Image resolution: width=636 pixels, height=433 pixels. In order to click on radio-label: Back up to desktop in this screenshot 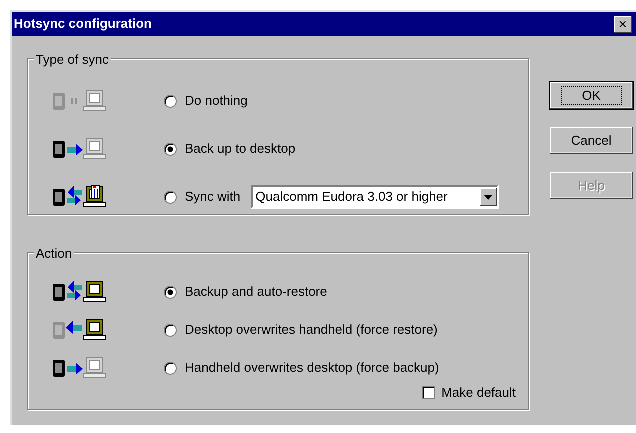, I will do `click(240, 149)`.